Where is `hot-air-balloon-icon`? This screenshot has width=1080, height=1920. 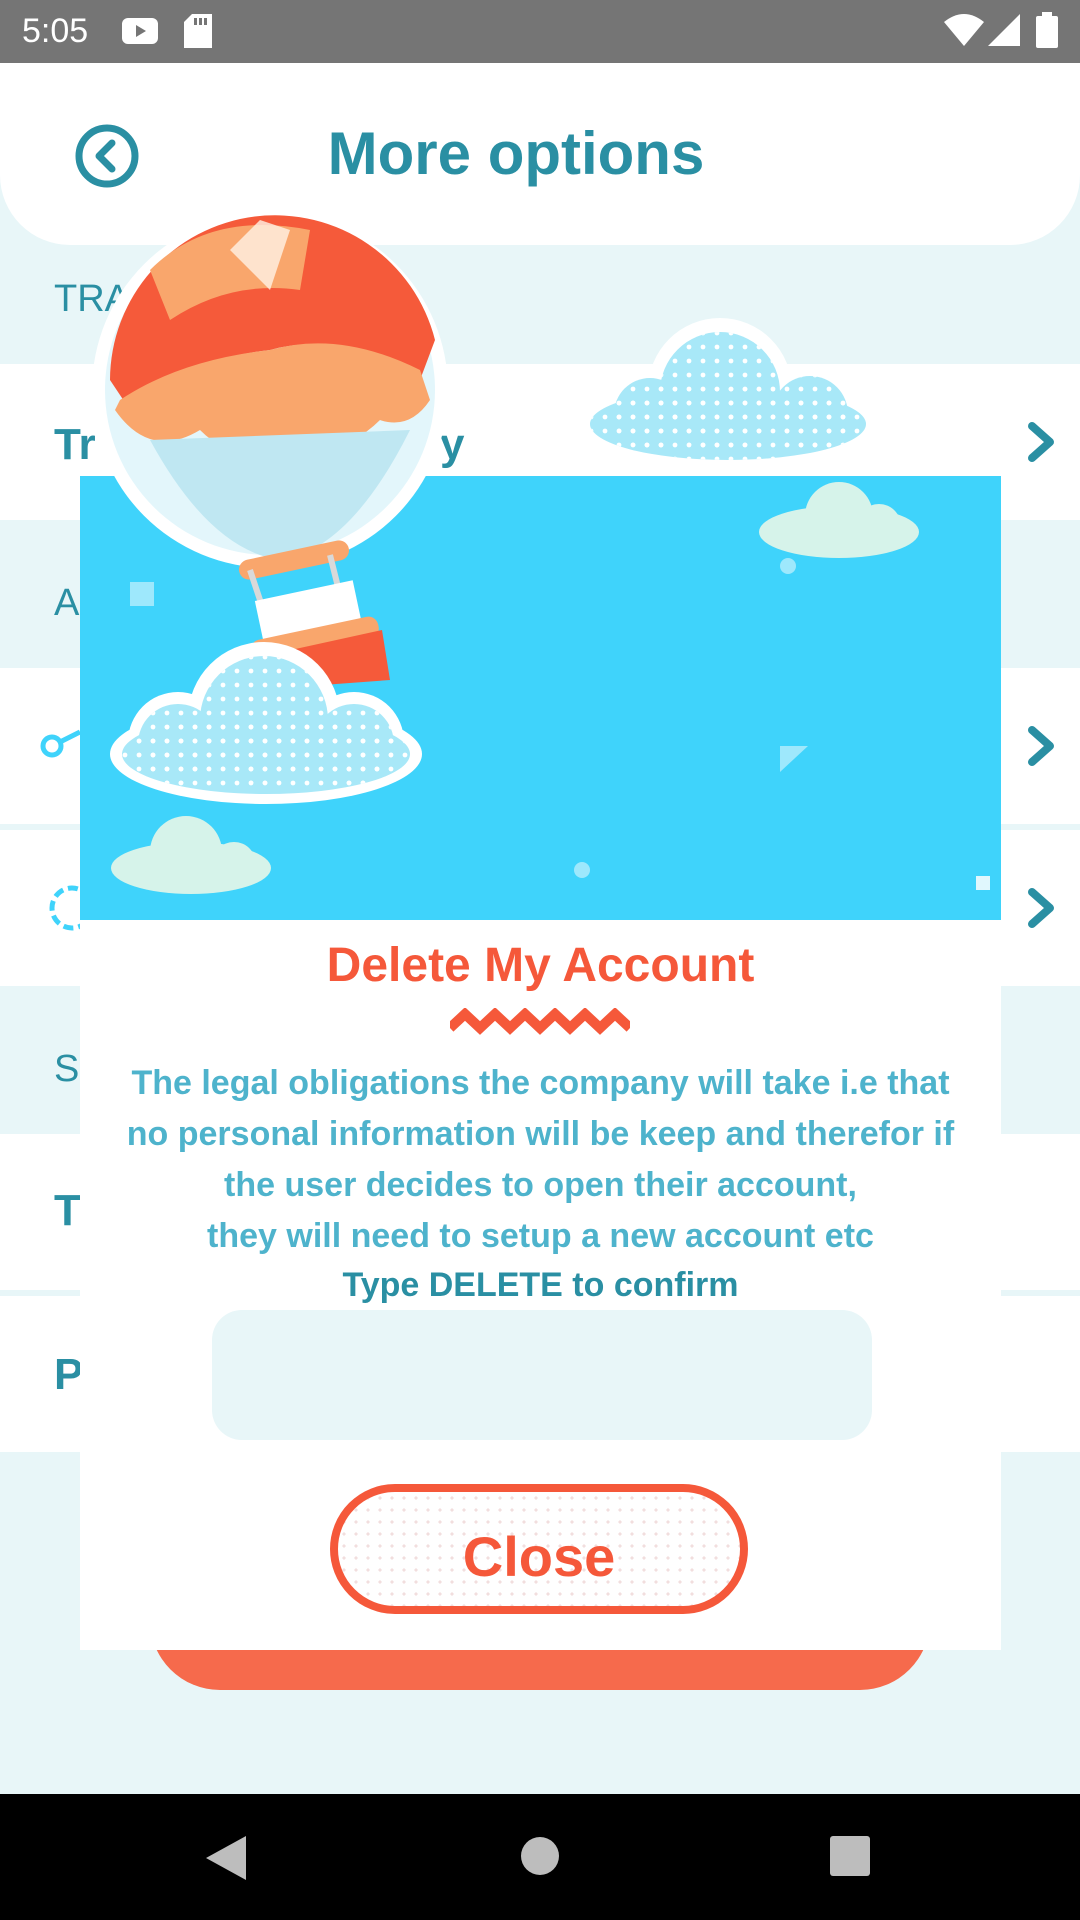
hot-air-balloon-icon is located at coordinates (270, 450).